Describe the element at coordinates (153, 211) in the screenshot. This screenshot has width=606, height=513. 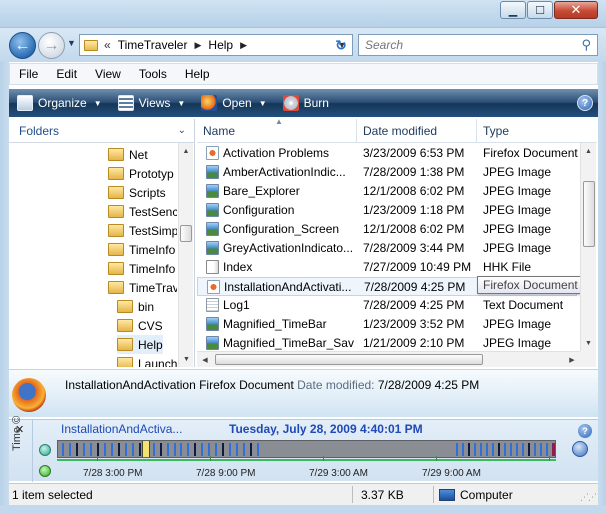
I see `tree-item-label: TestSenc` at that location.